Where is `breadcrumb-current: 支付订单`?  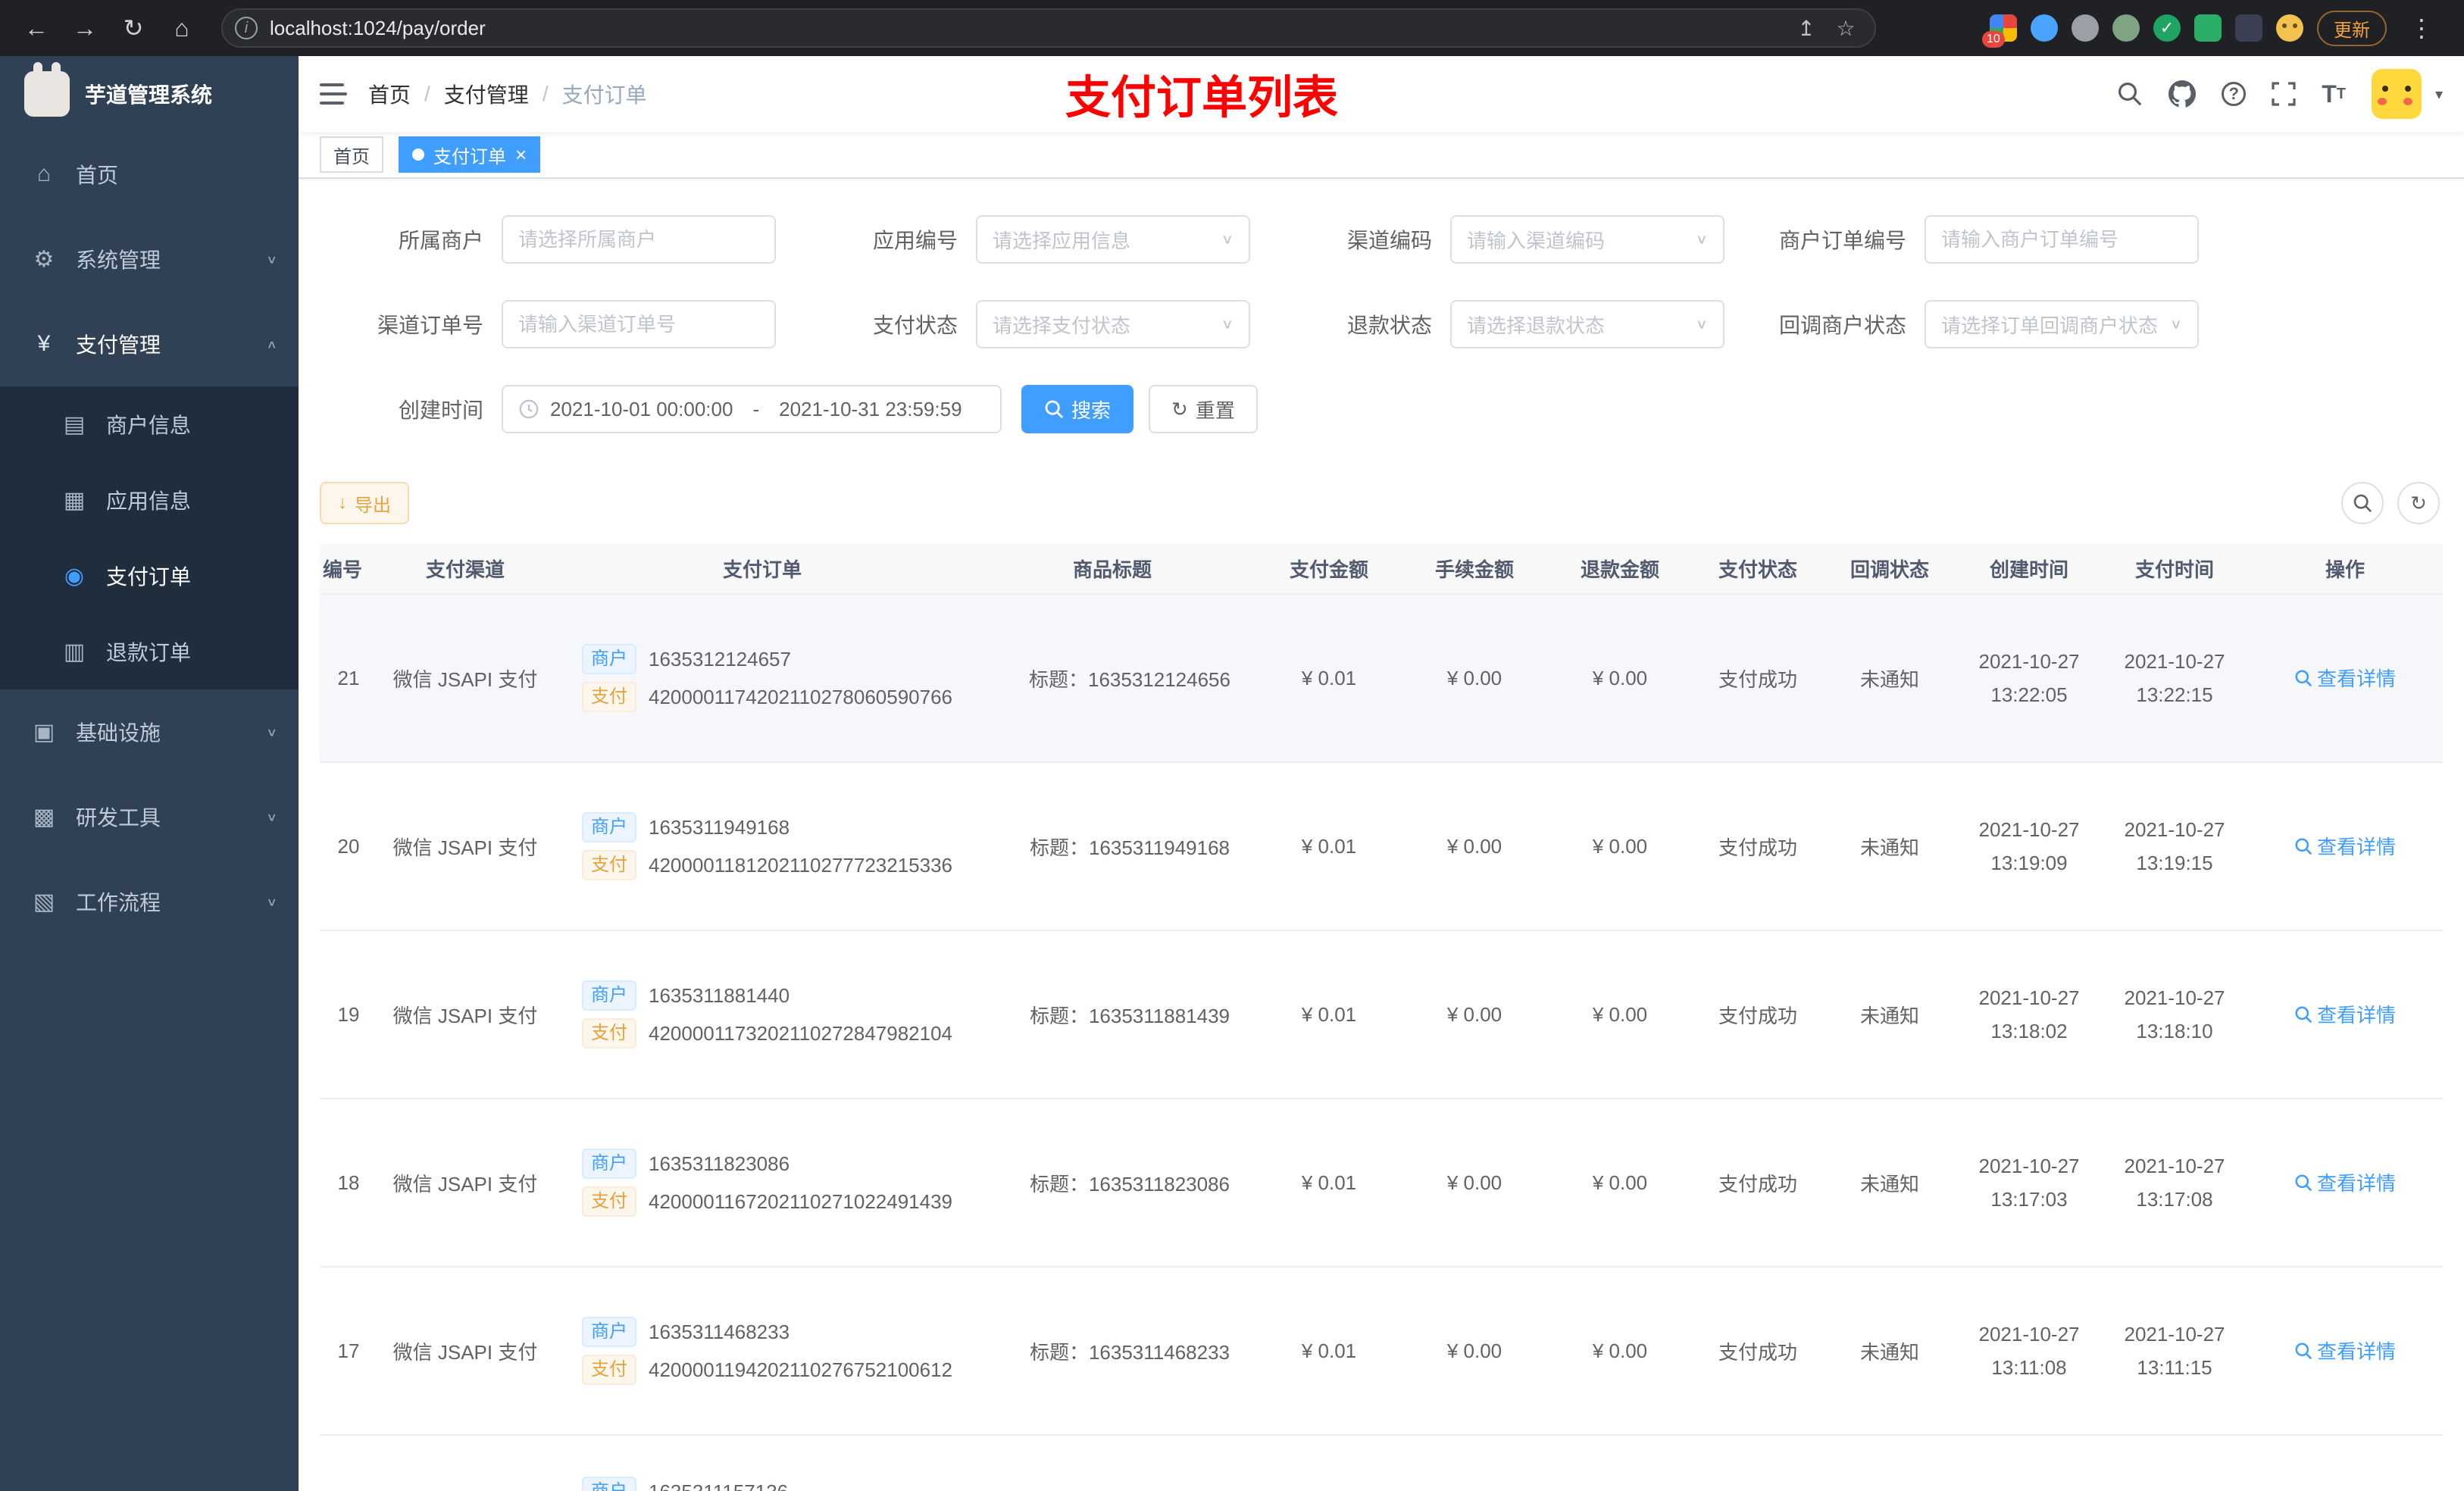
breadcrumb-current: 支付订单 is located at coordinates (604, 95).